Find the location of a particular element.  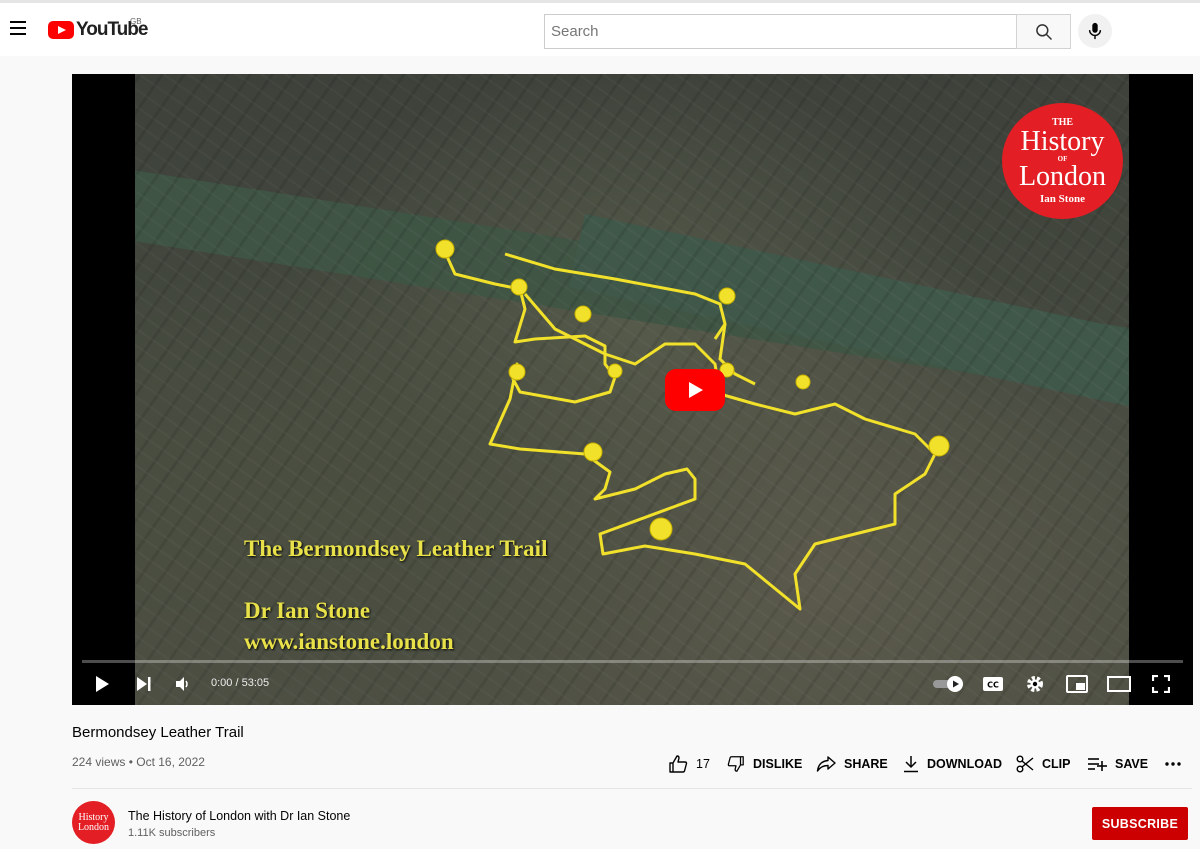

save-button: SAVE is located at coordinates (1117, 764).